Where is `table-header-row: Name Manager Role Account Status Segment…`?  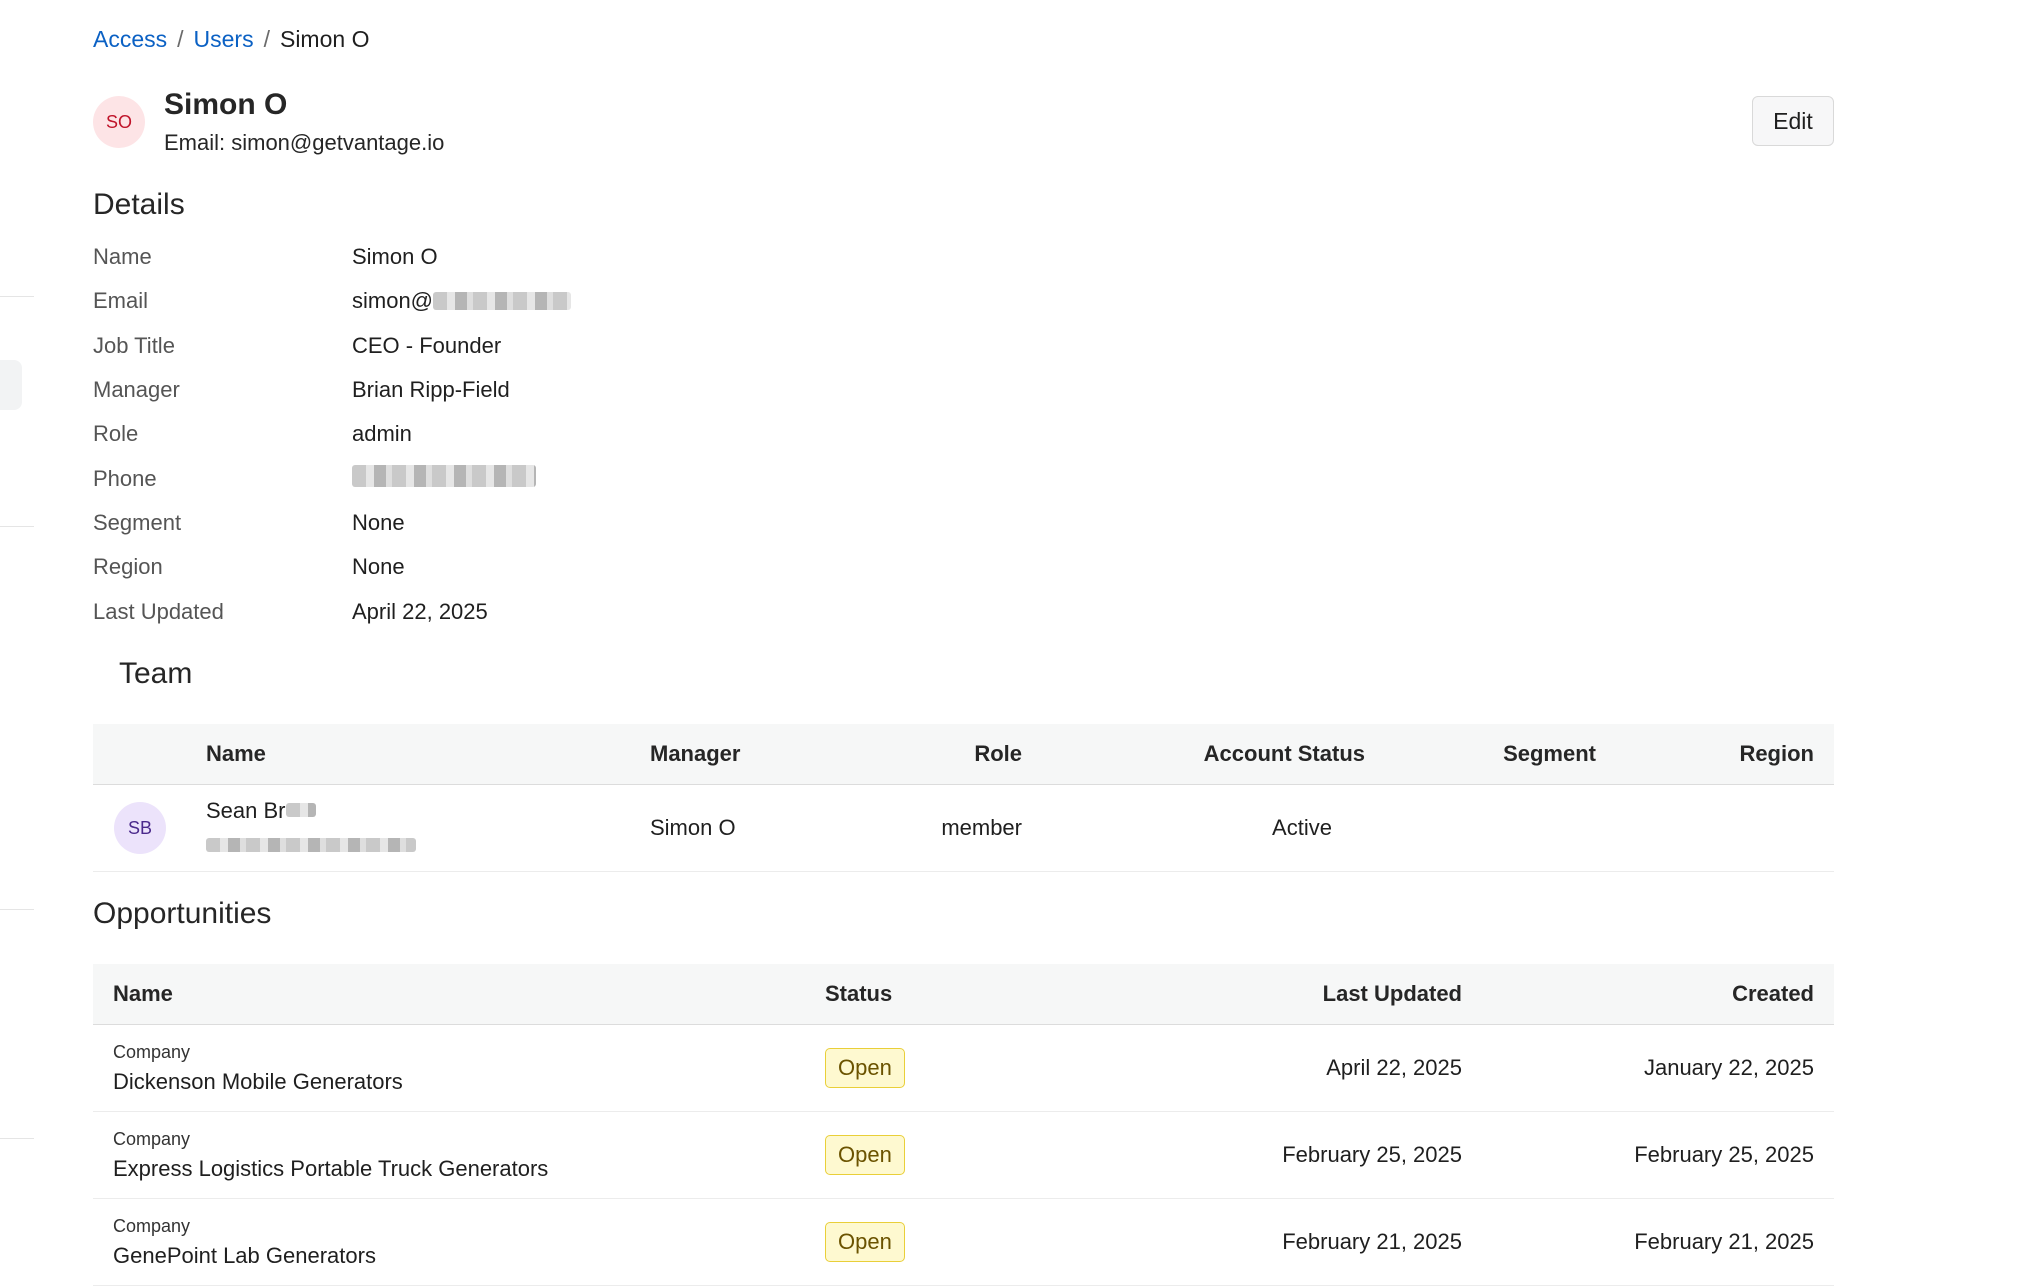 table-header-row: Name Manager Role Account Status Segment… is located at coordinates (963, 754).